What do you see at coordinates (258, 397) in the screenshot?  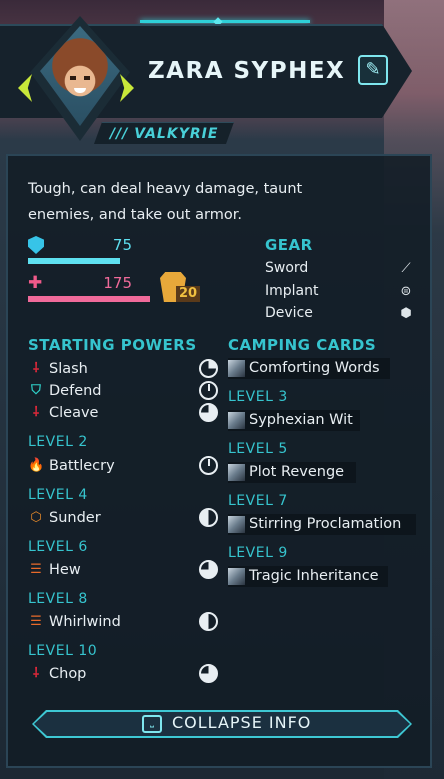 I see `level-label: LEVEL 3` at bounding box center [258, 397].